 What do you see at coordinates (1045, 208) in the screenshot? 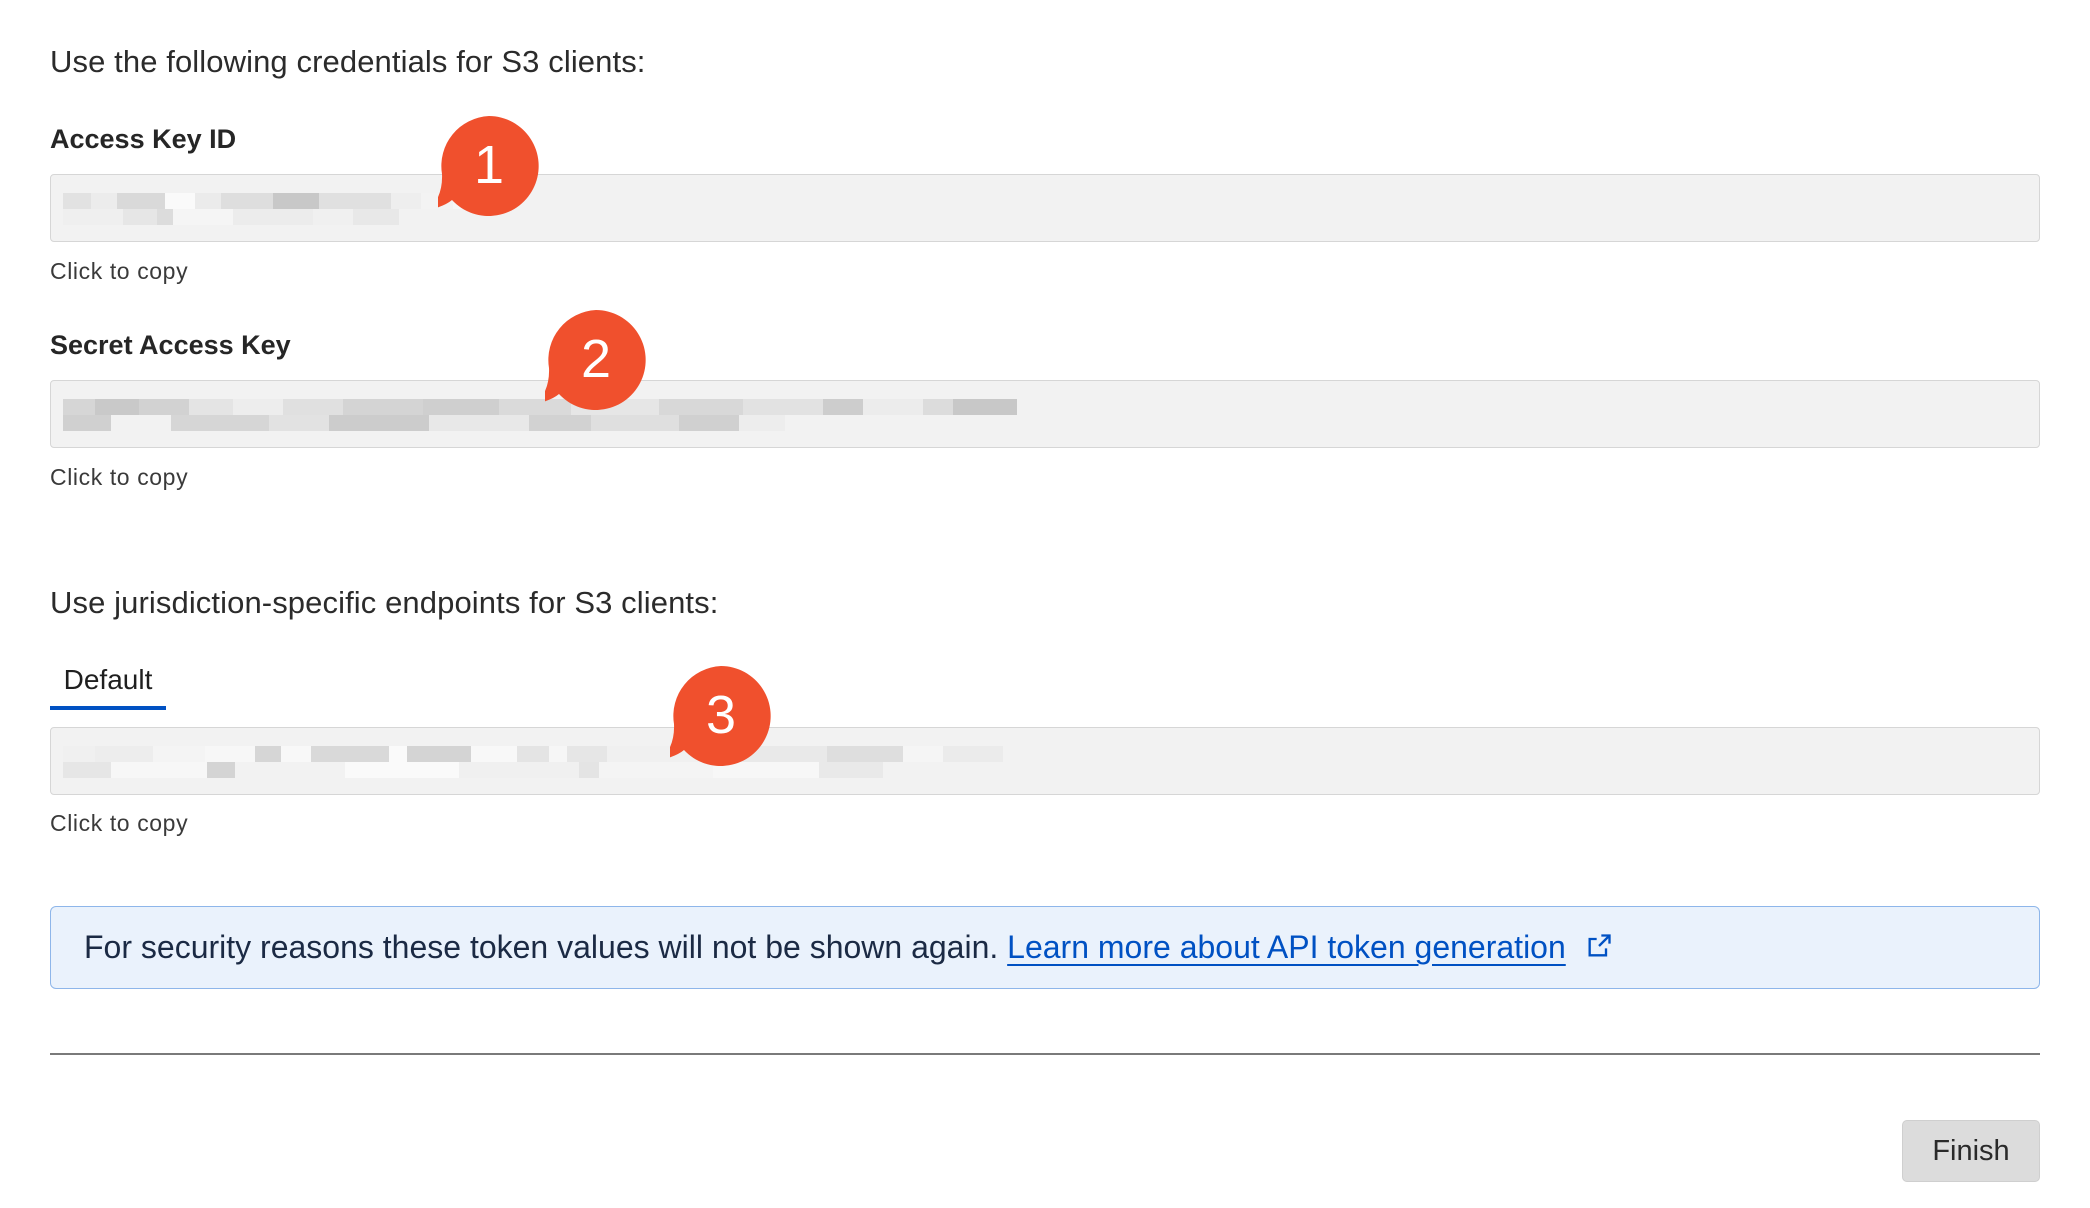
I see `access-key-field` at bounding box center [1045, 208].